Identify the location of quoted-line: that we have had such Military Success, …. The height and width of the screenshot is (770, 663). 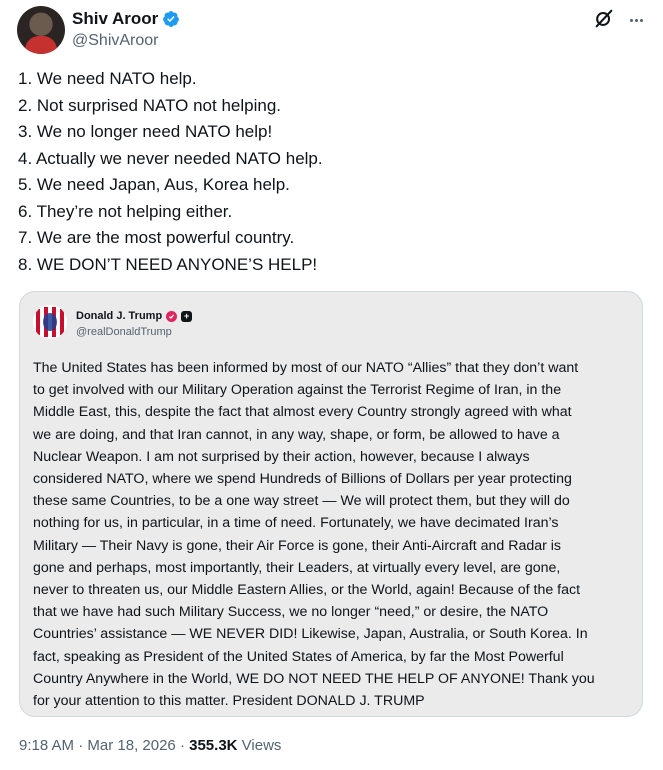
(291, 612).